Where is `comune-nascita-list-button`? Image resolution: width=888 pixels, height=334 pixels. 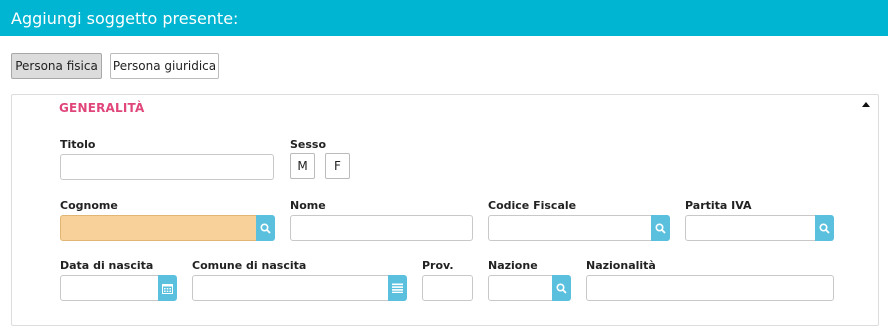 comune-nascita-list-button is located at coordinates (397, 288).